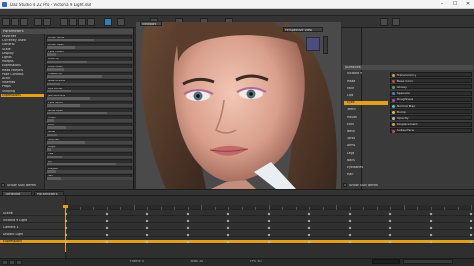 The height and width of the screenshot is (266, 474). Describe the element at coordinates (121, 22) in the screenshot. I see `render-settings-button` at that location.